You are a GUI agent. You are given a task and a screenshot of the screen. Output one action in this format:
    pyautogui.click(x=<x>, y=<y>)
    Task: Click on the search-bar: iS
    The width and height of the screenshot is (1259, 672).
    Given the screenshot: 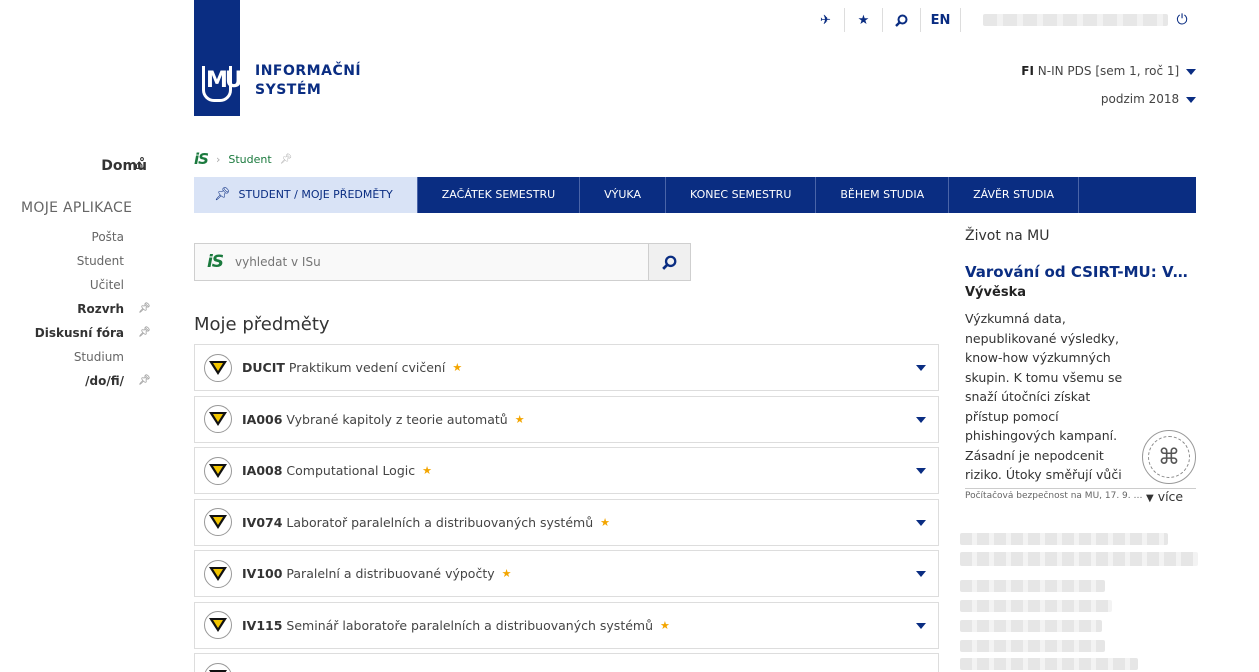 What is the action you would take?
    pyautogui.click(x=442, y=262)
    